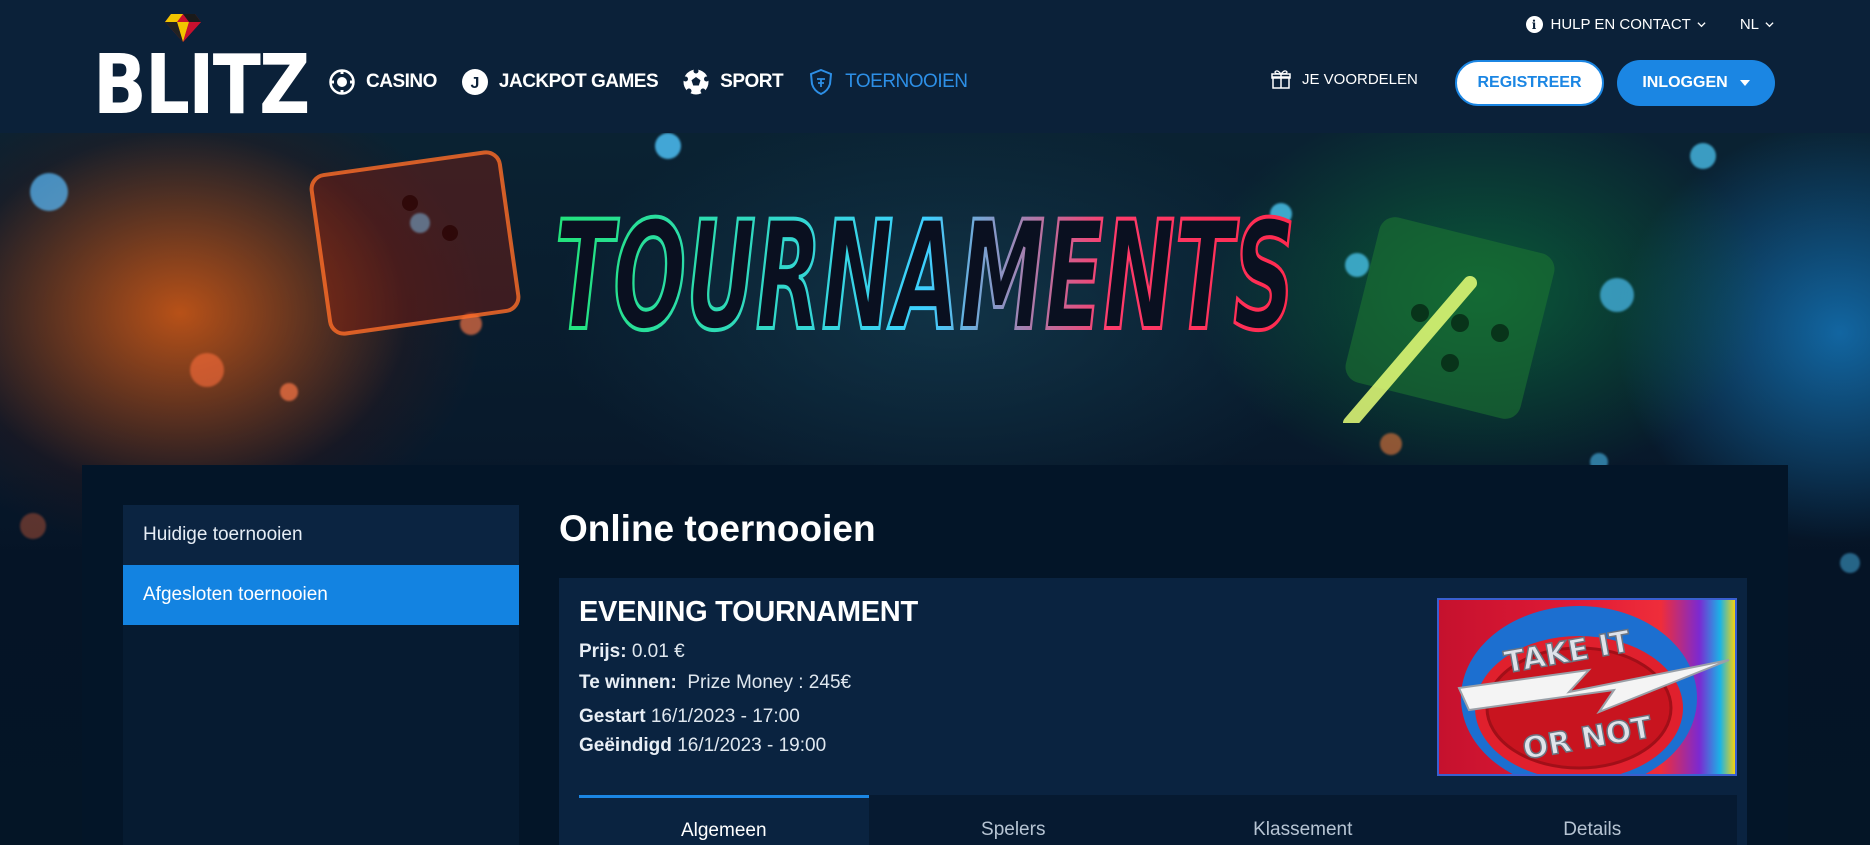 Image resolution: width=1870 pixels, height=845 pixels. Describe the element at coordinates (201, 85) in the screenshot. I see `logo-text: BLITZ` at that location.